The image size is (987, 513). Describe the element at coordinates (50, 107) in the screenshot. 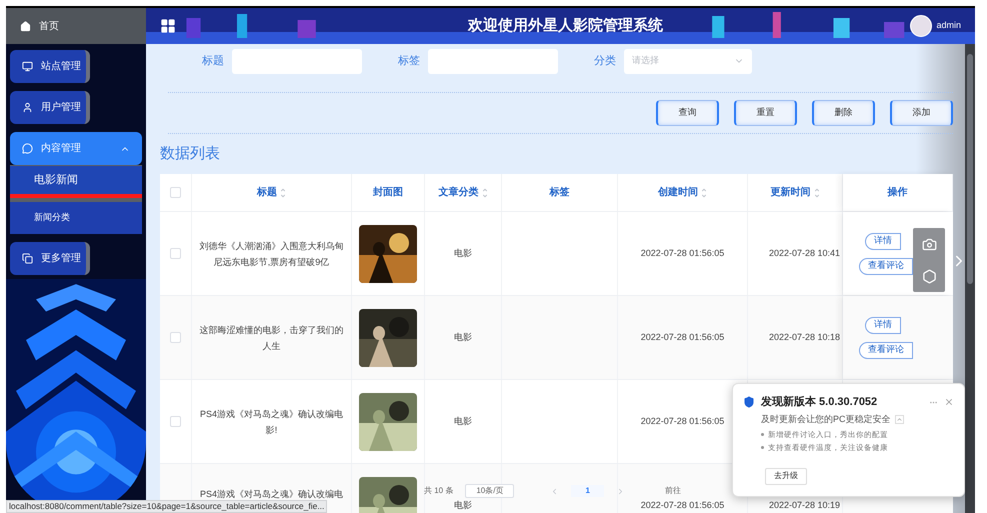

I see `nav-item: 用户管理` at that location.